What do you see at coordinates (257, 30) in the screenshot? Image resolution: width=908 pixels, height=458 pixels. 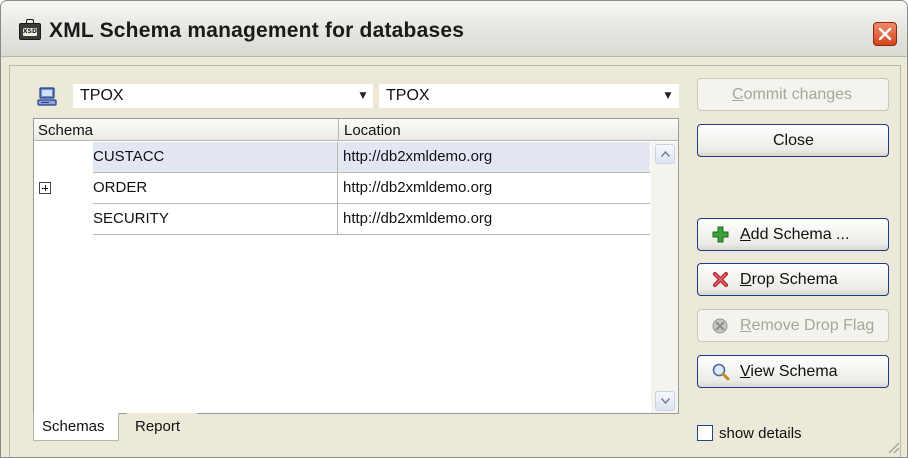 I see `window-title: XML Schema management for databases` at bounding box center [257, 30].